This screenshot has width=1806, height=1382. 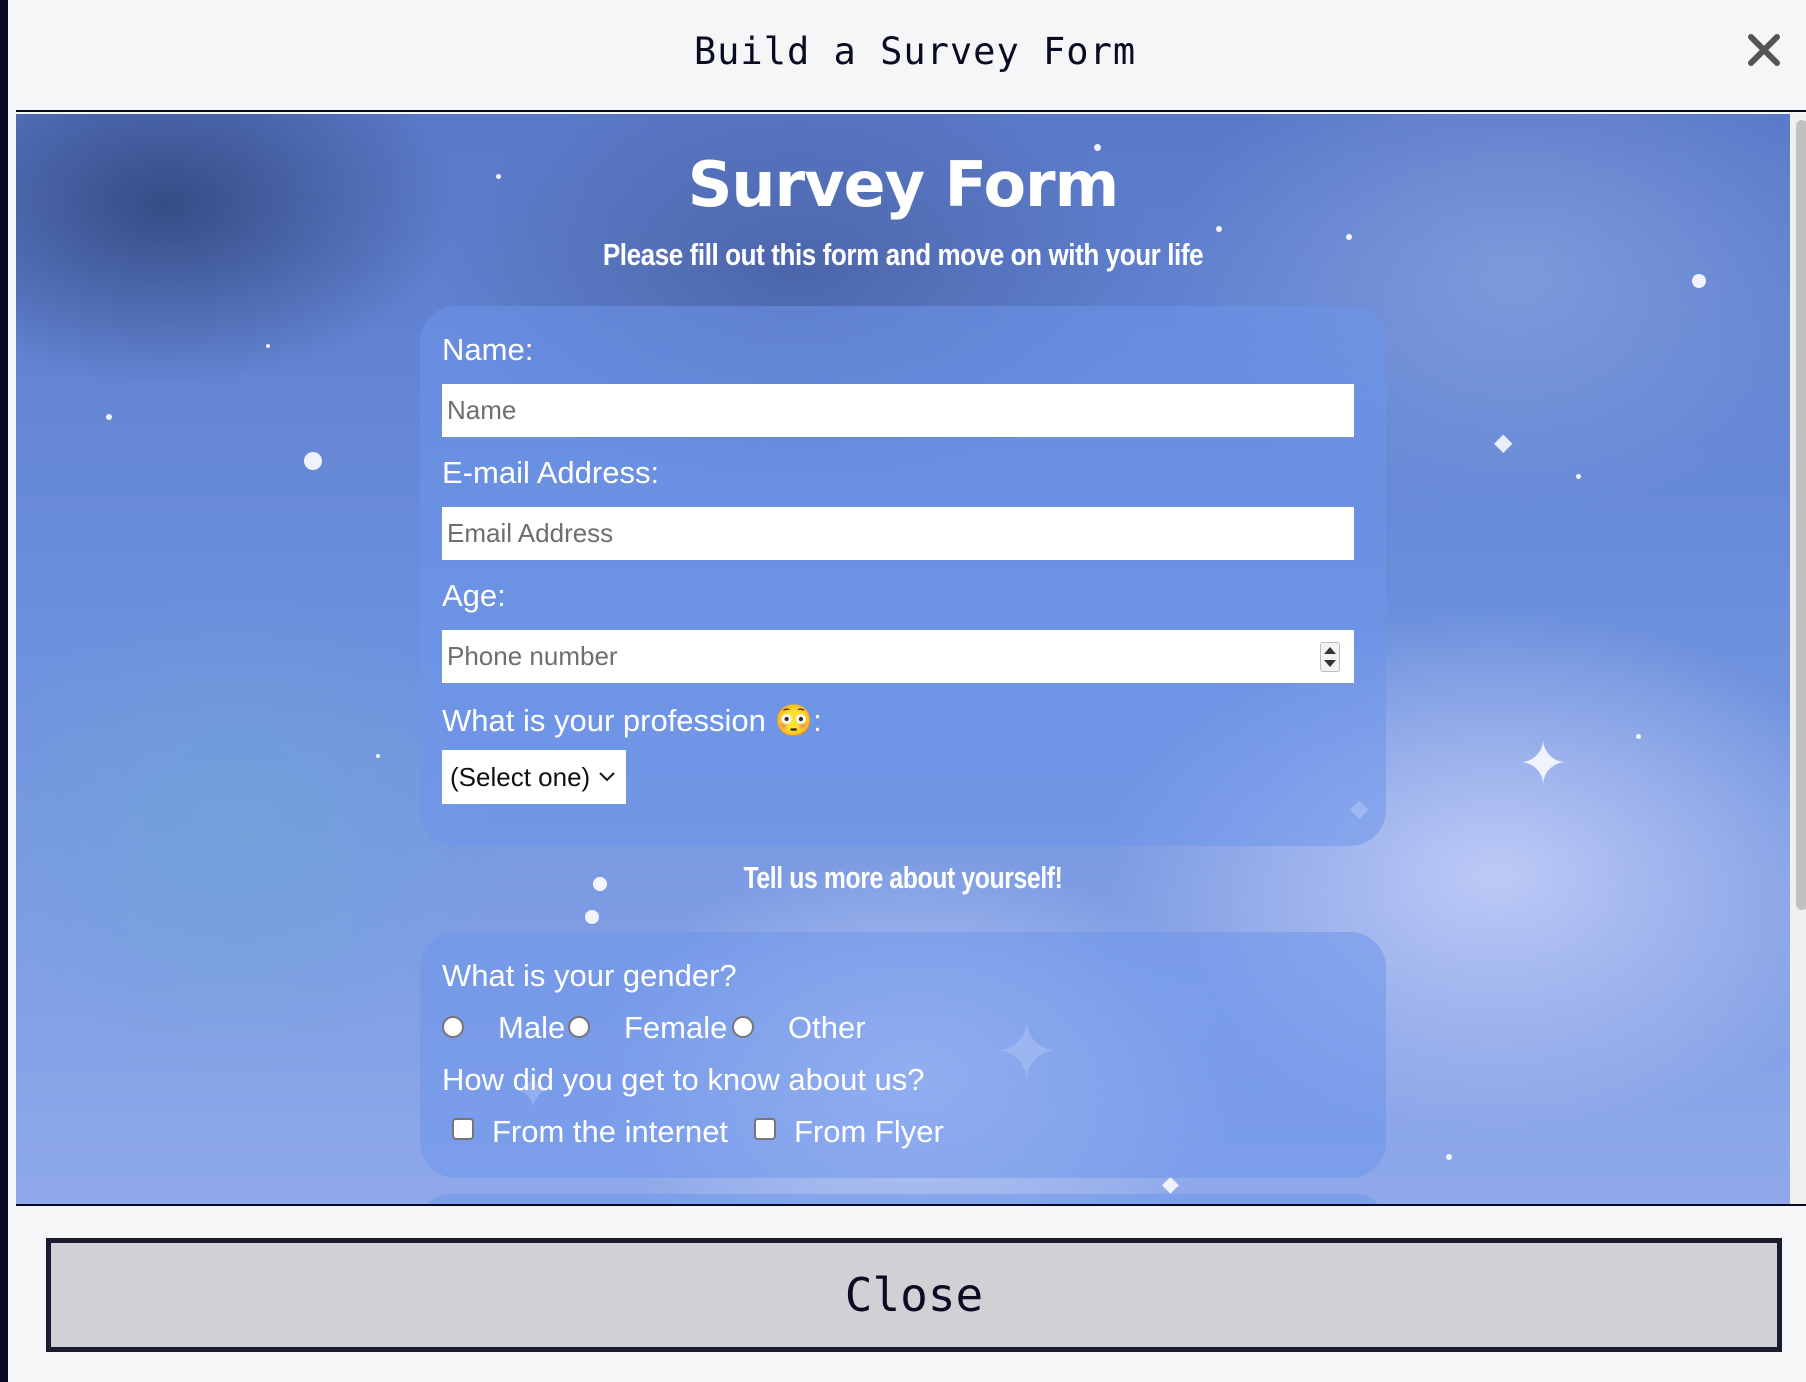 I want to click on gender-option-label: Male, so click(x=532, y=1027).